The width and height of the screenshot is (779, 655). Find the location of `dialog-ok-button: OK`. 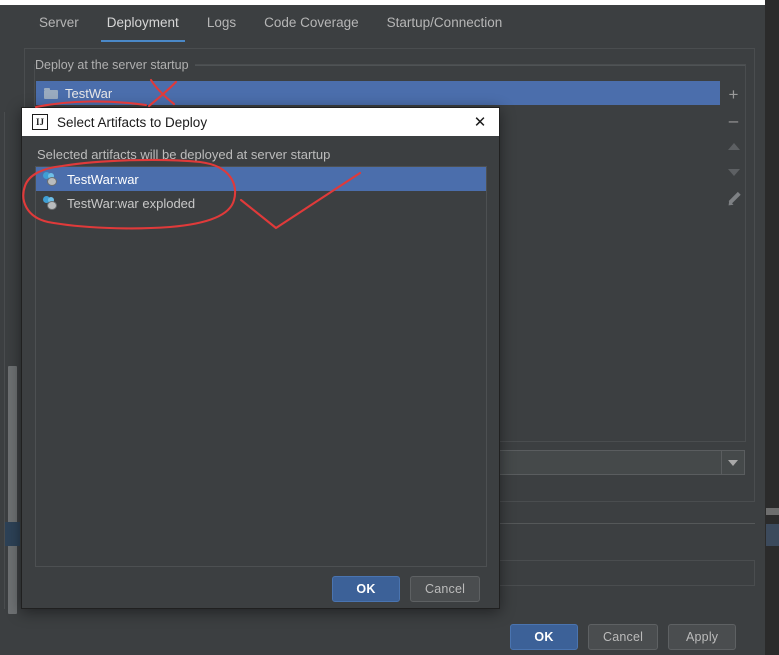

dialog-ok-button: OK is located at coordinates (366, 589).